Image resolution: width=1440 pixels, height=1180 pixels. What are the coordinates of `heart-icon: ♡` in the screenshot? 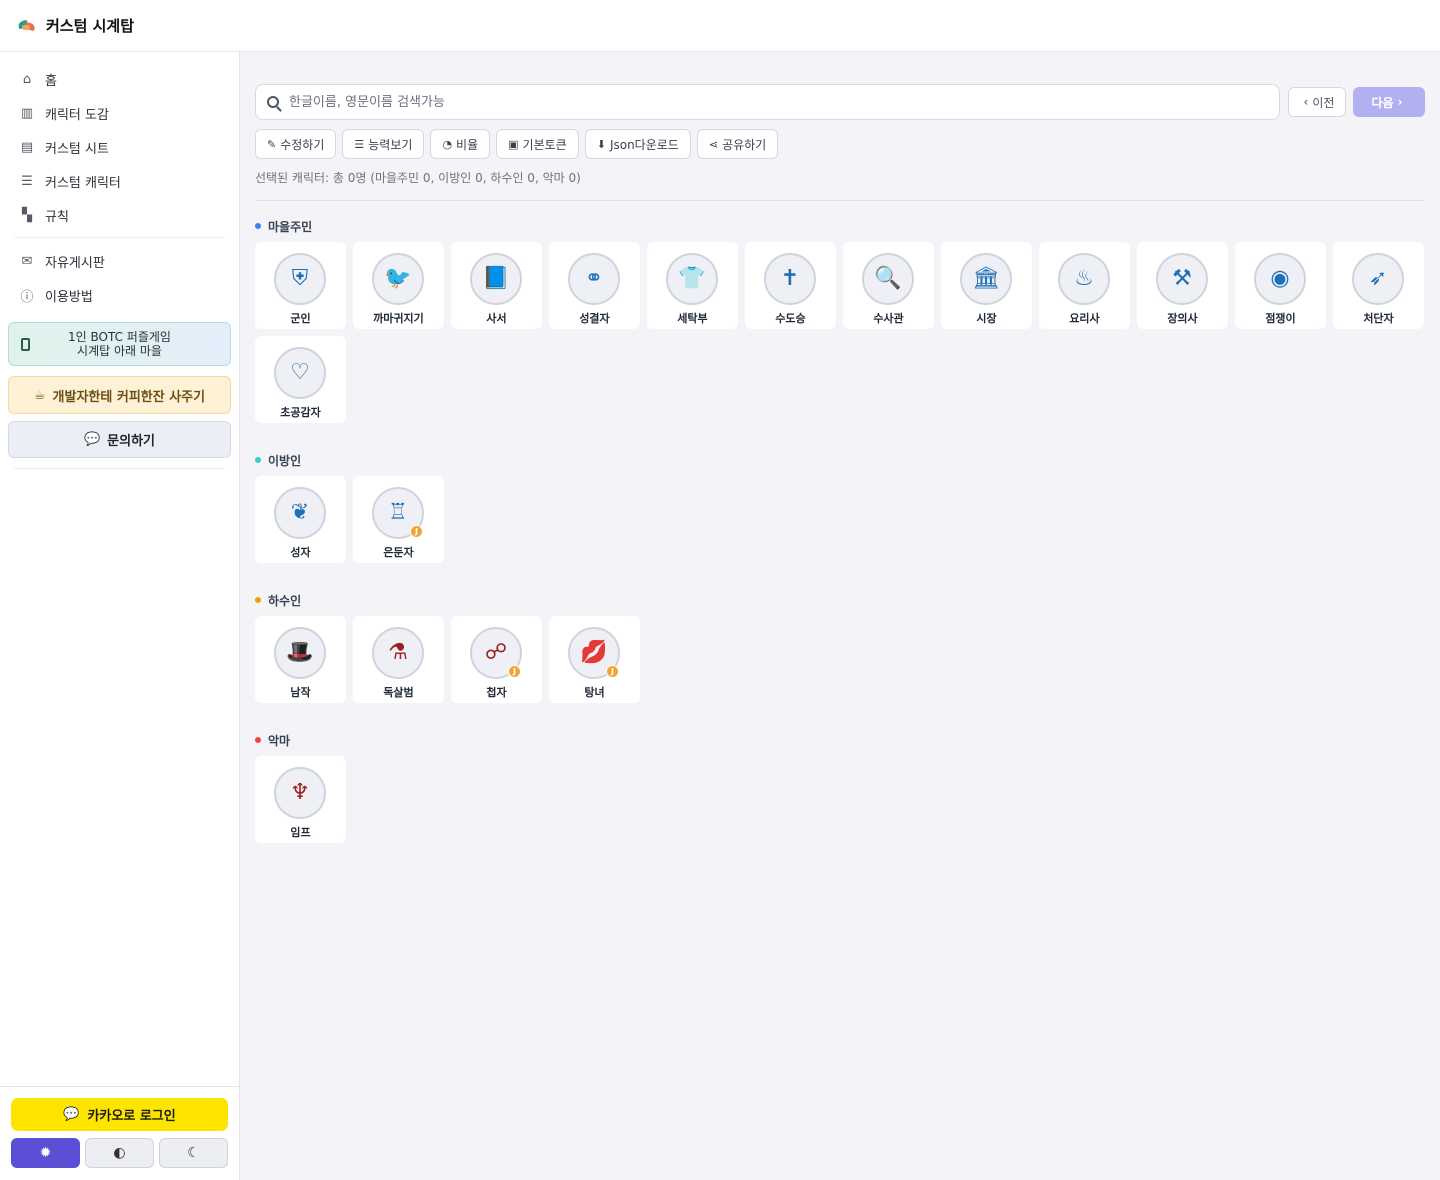 It's located at (300, 372).